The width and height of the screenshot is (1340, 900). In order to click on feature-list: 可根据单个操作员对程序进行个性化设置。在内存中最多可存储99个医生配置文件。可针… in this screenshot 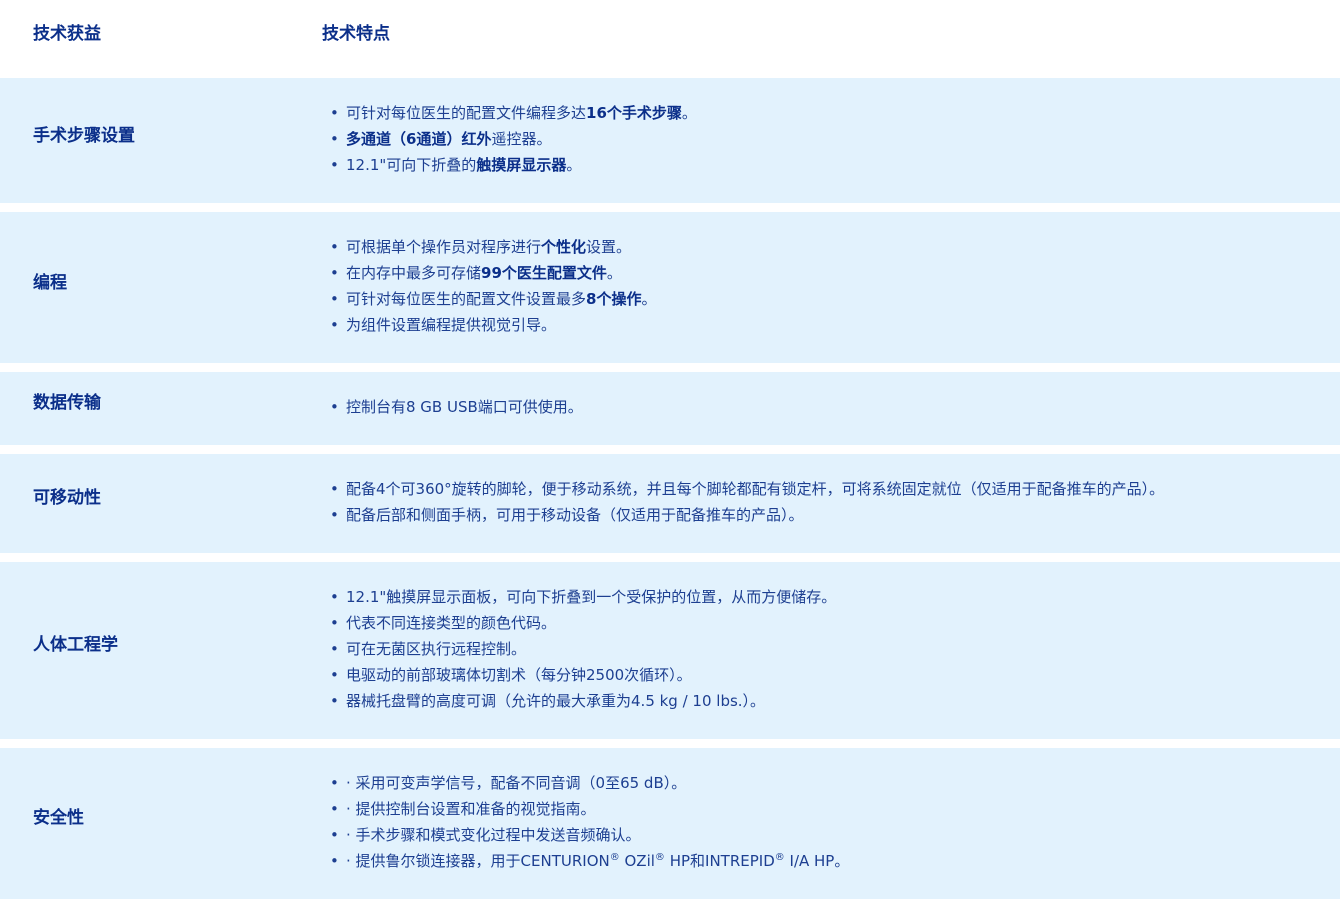, I will do `click(493, 286)`.